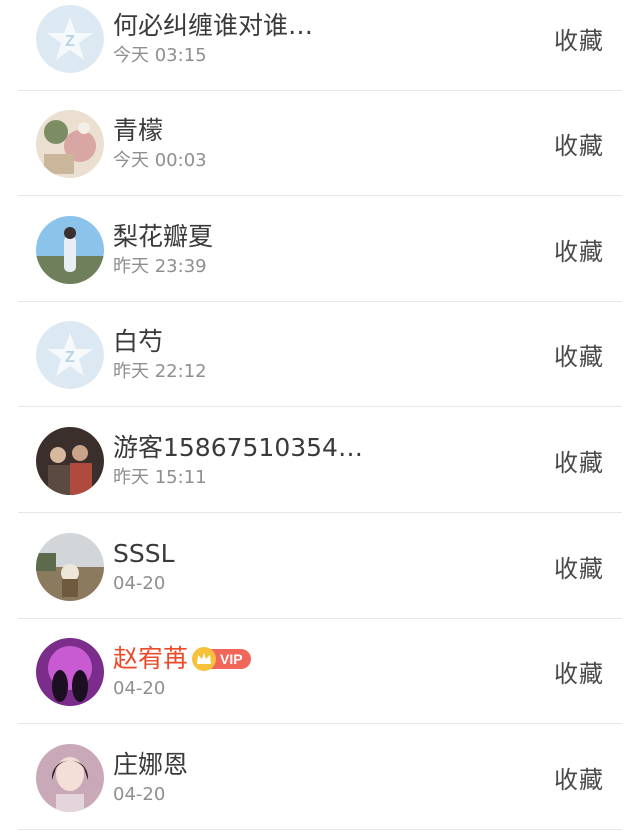 The image size is (640, 834). I want to click on visitor-name: 青檬, so click(138, 130).